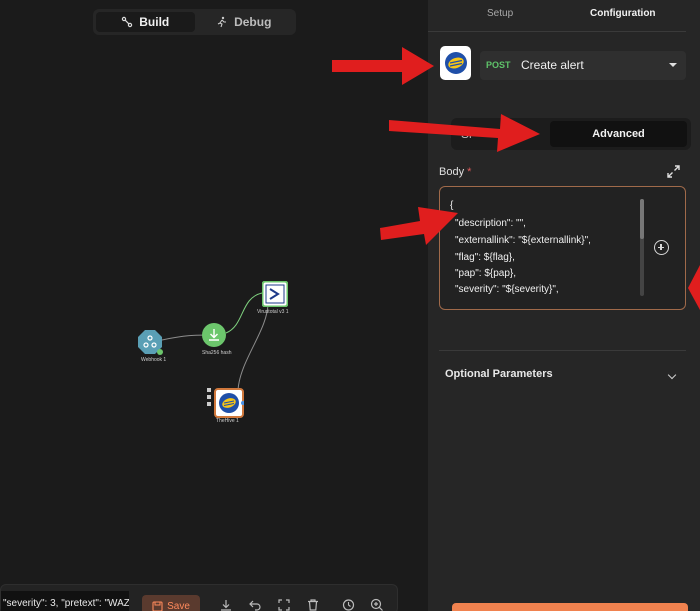  What do you see at coordinates (178, 605) in the screenshot?
I see `save-label: Save` at bounding box center [178, 605].